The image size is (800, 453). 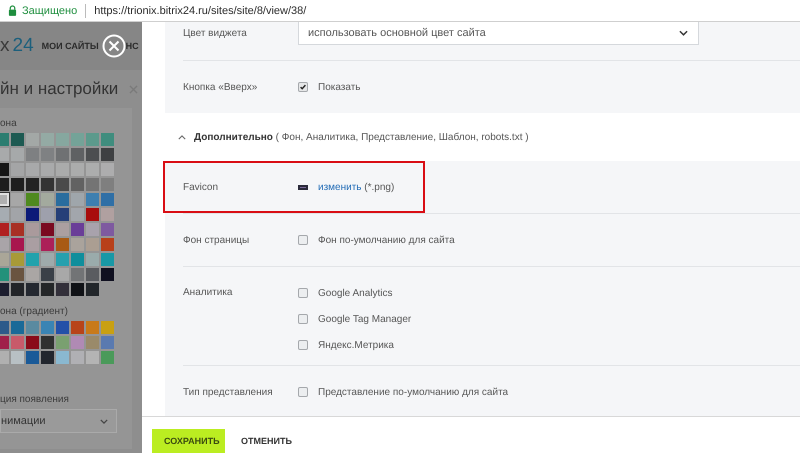 What do you see at coordinates (361, 137) in the screenshot?
I see `section-heading: Дополнительно ( Фон, Аналитика, Представление, Шаблон, robots.txt )` at bounding box center [361, 137].